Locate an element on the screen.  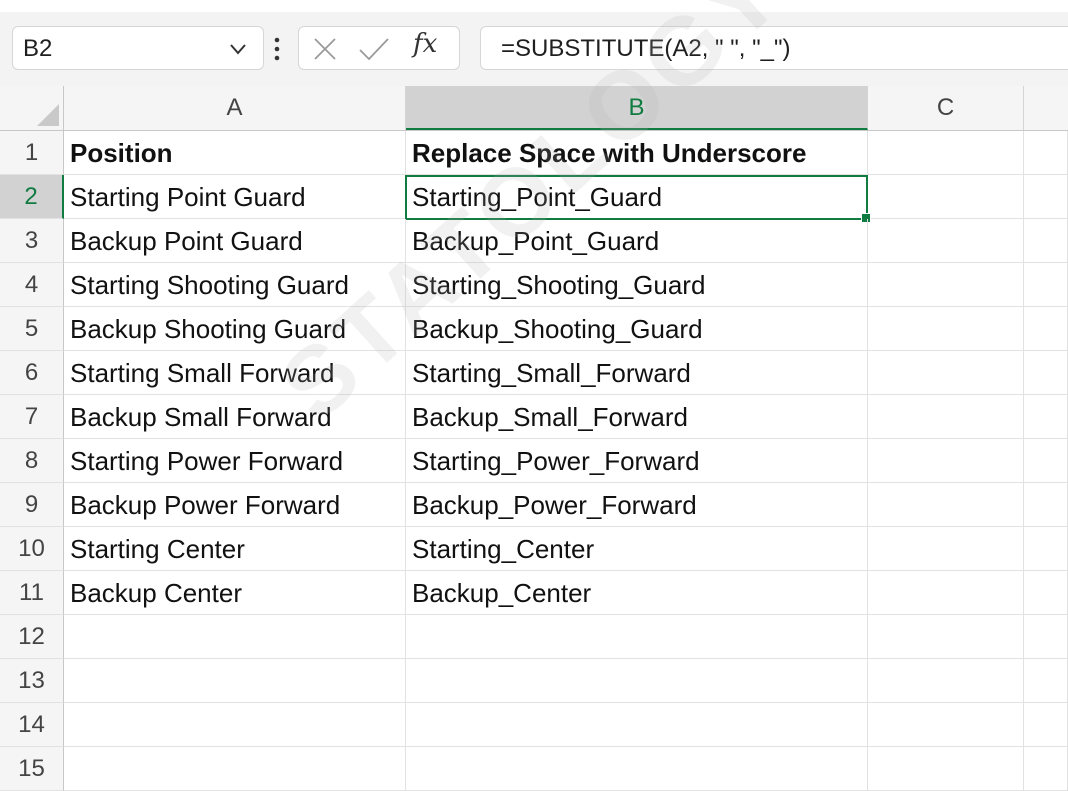
row-header: 5 is located at coordinates (32, 329).